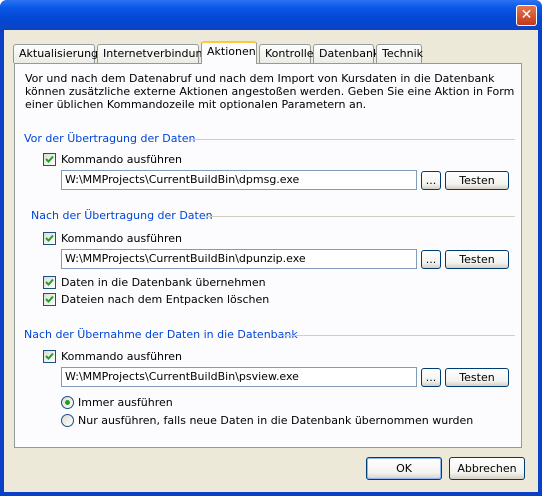 This screenshot has height=496, width=542. I want to click on run-command-checkbox-import, so click(49, 356).